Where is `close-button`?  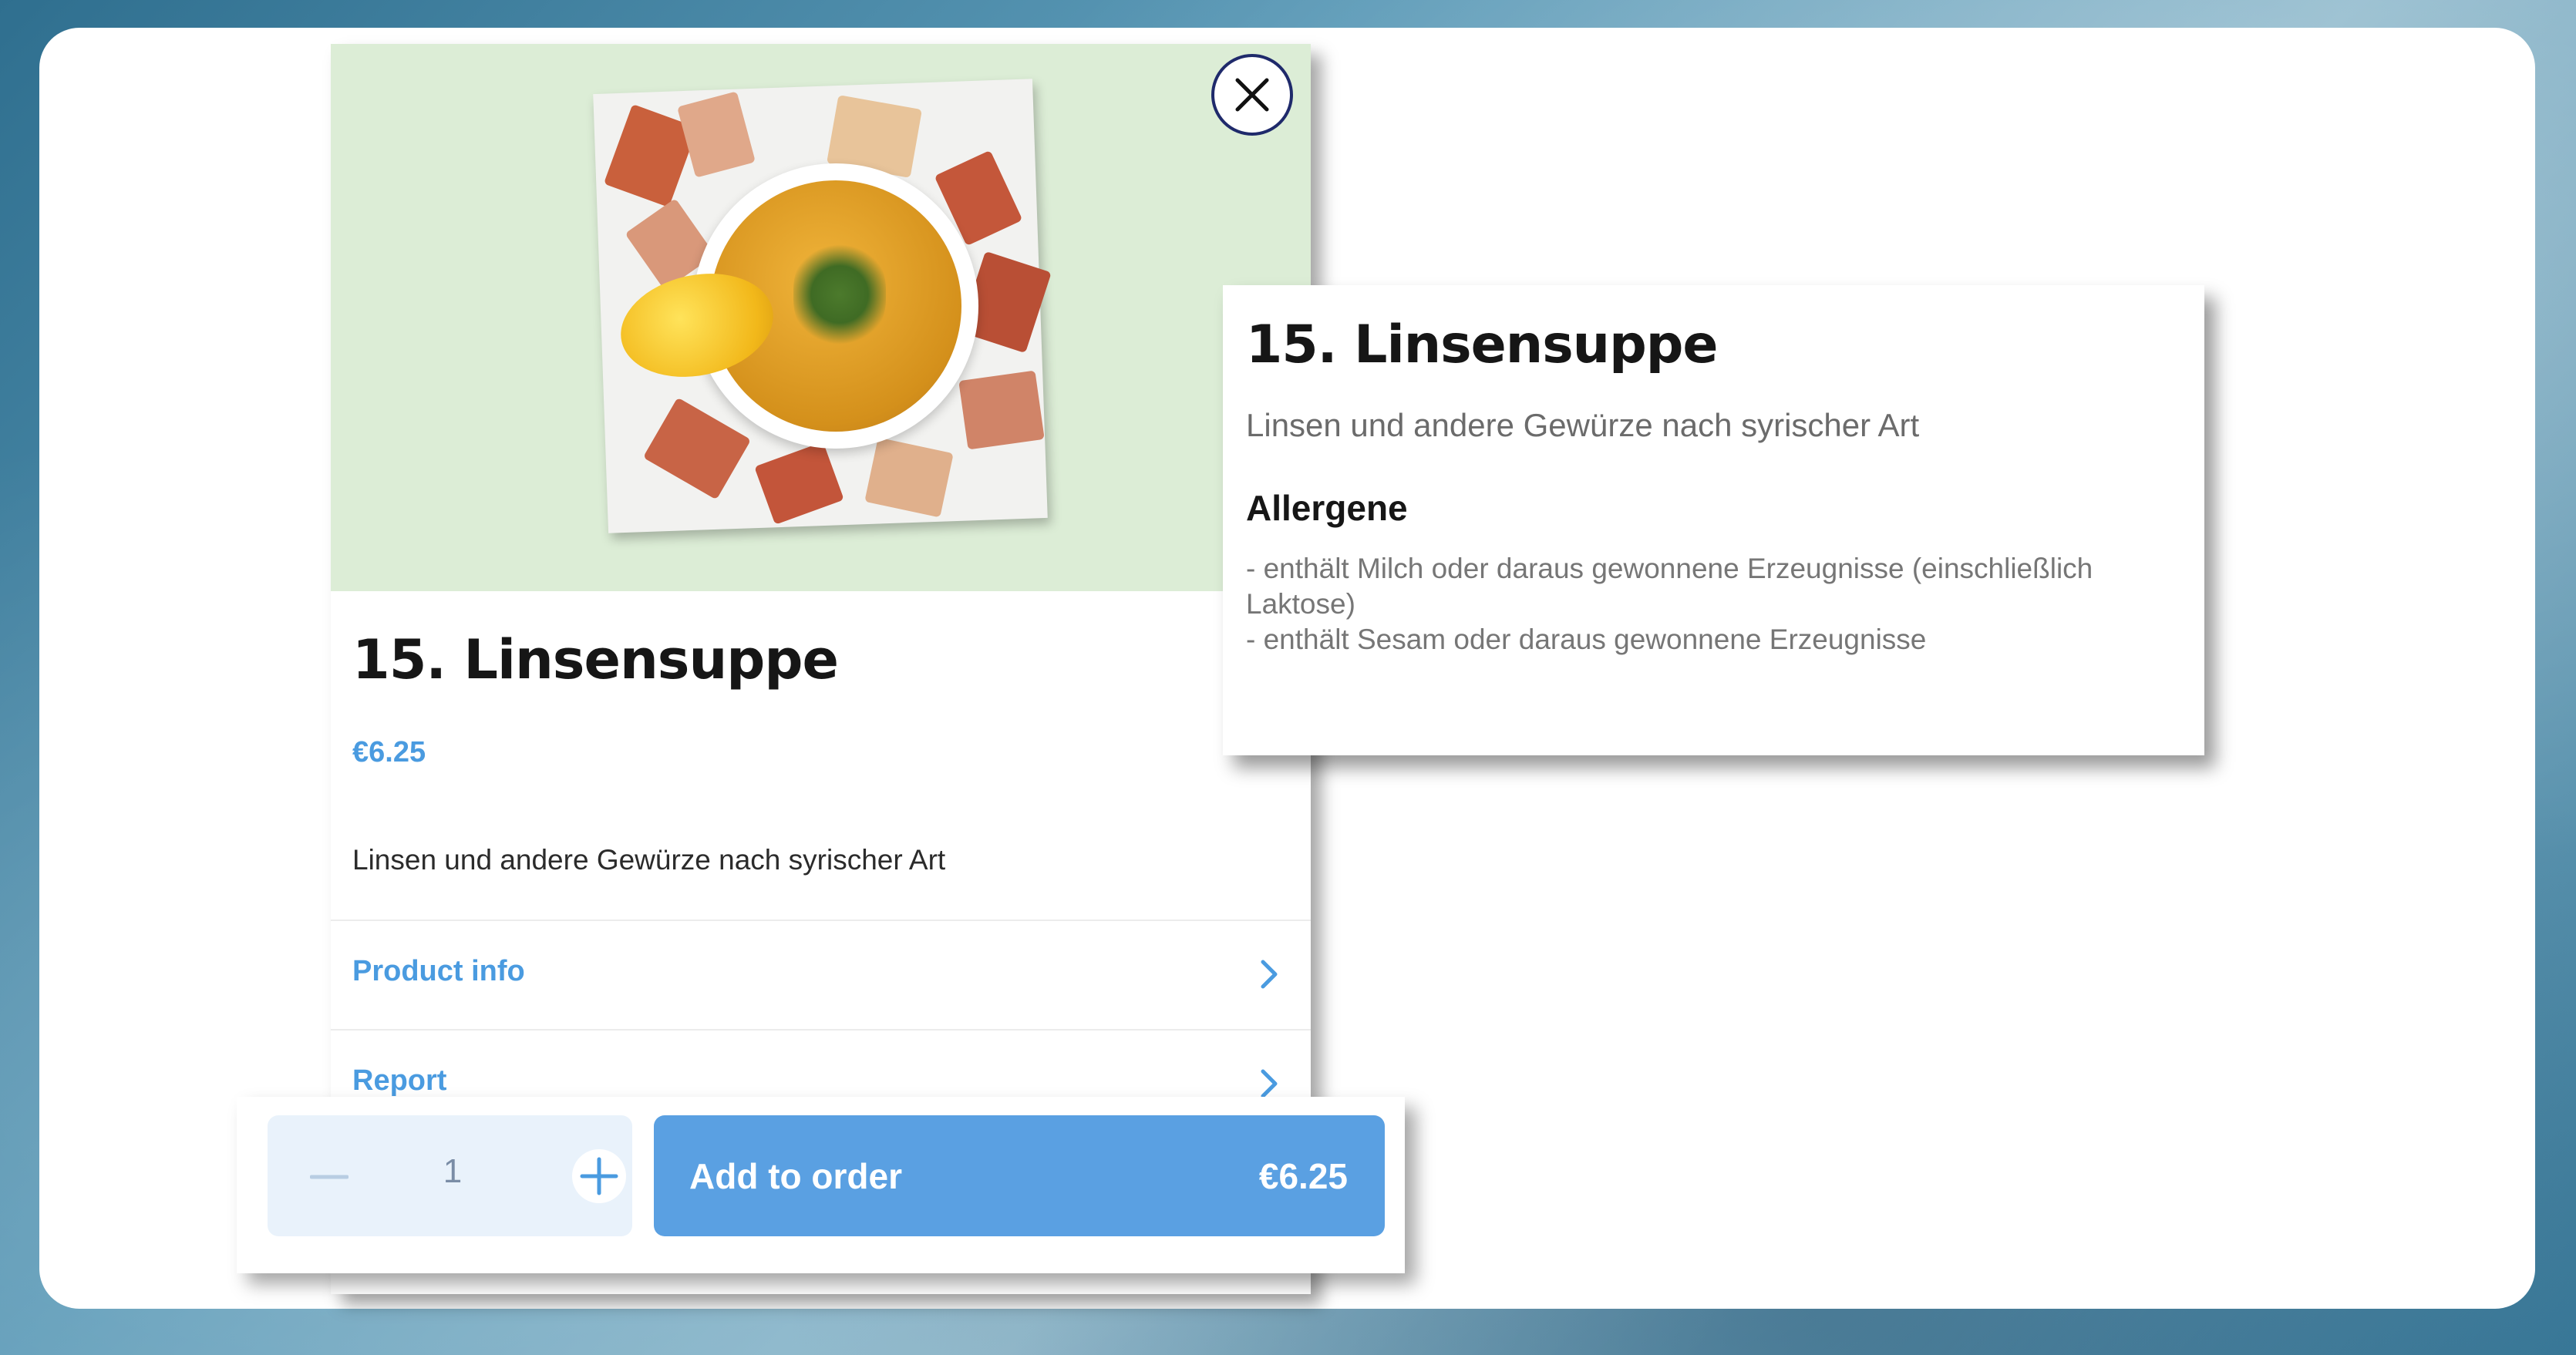
close-button is located at coordinates (1252, 95).